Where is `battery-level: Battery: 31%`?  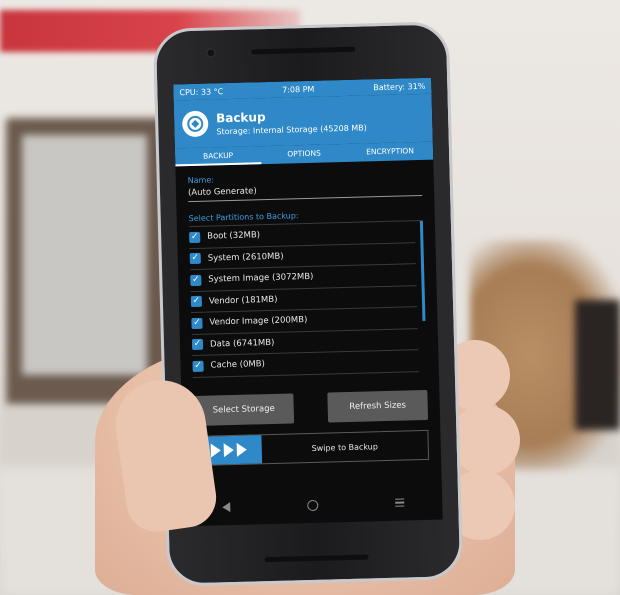 battery-level: Battery: 31% is located at coordinates (399, 86).